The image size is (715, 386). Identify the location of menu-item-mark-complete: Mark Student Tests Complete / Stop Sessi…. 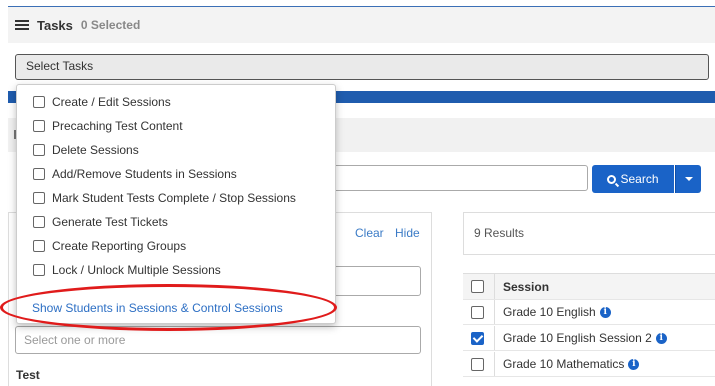
(176, 197).